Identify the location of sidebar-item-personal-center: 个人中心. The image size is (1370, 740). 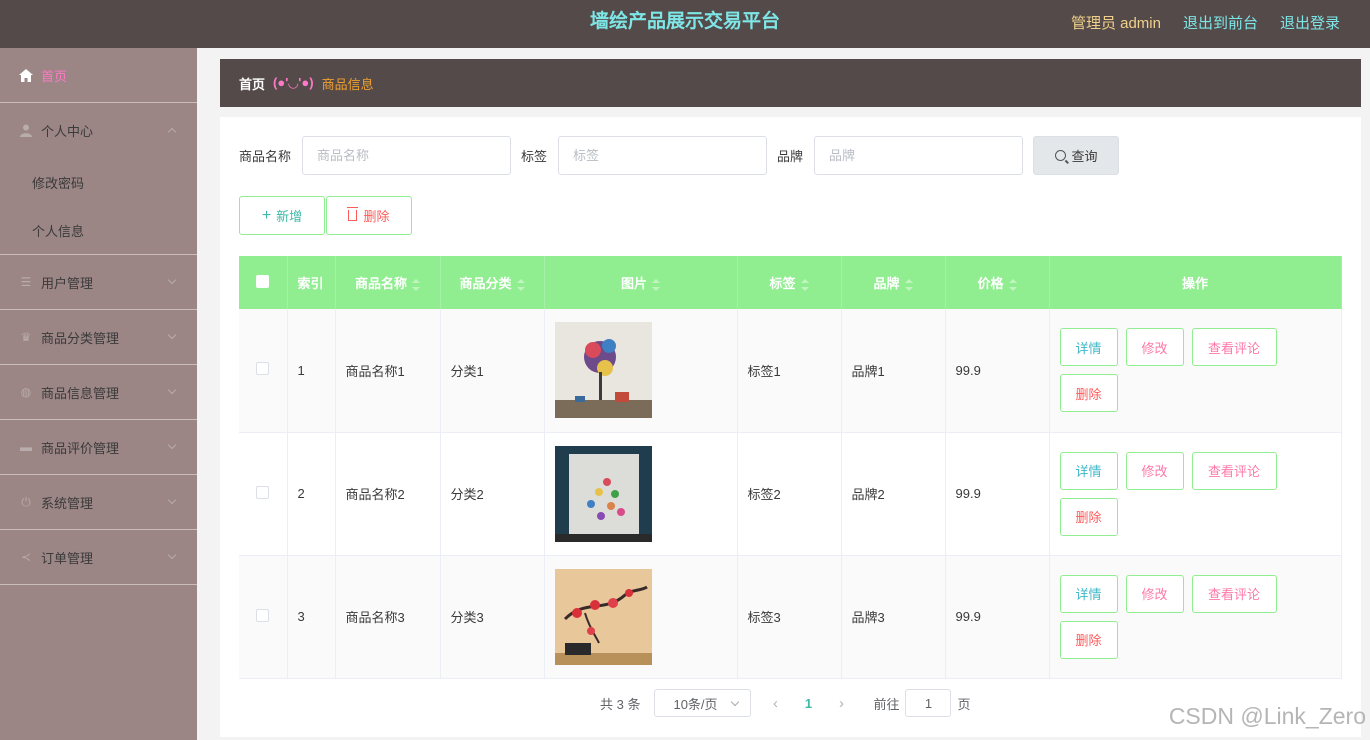
(98, 130).